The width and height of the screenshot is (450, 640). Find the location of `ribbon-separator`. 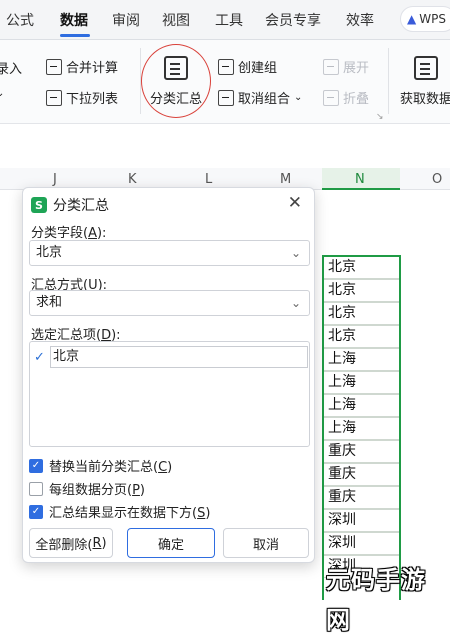

ribbon-separator is located at coordinates (388, 81).